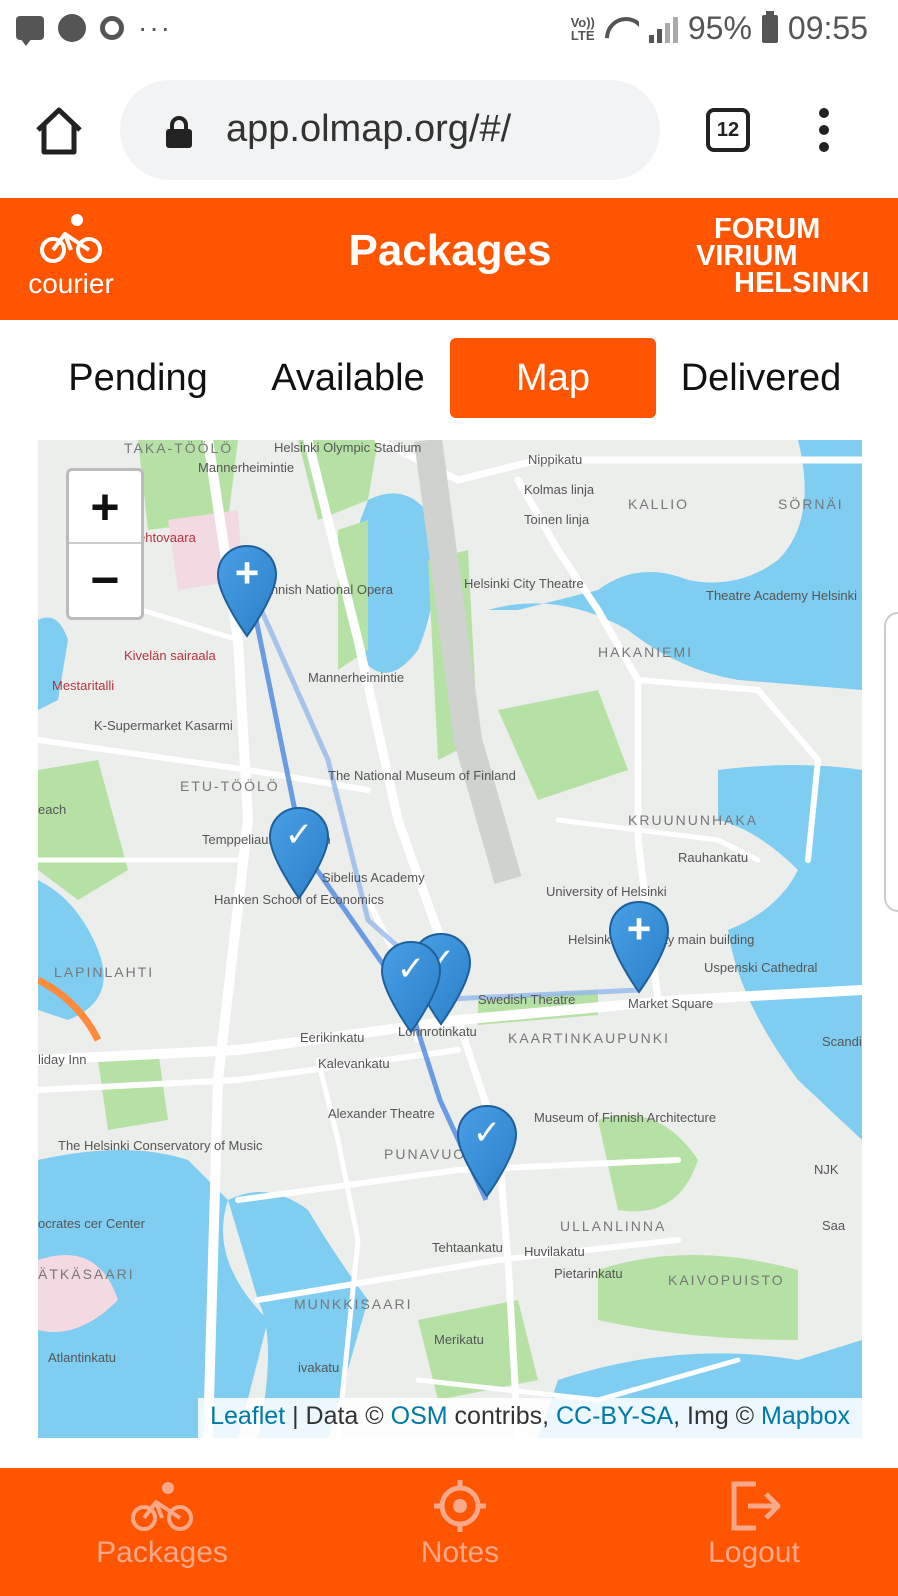 Image resolution: width=898 pixels, height=1596 pixels. What do you see at coordinates (719, 28) in the screenshot?
I see `status-right-icons: Vo)) LTE 95% 09:55` at bounding box center [719, 28].